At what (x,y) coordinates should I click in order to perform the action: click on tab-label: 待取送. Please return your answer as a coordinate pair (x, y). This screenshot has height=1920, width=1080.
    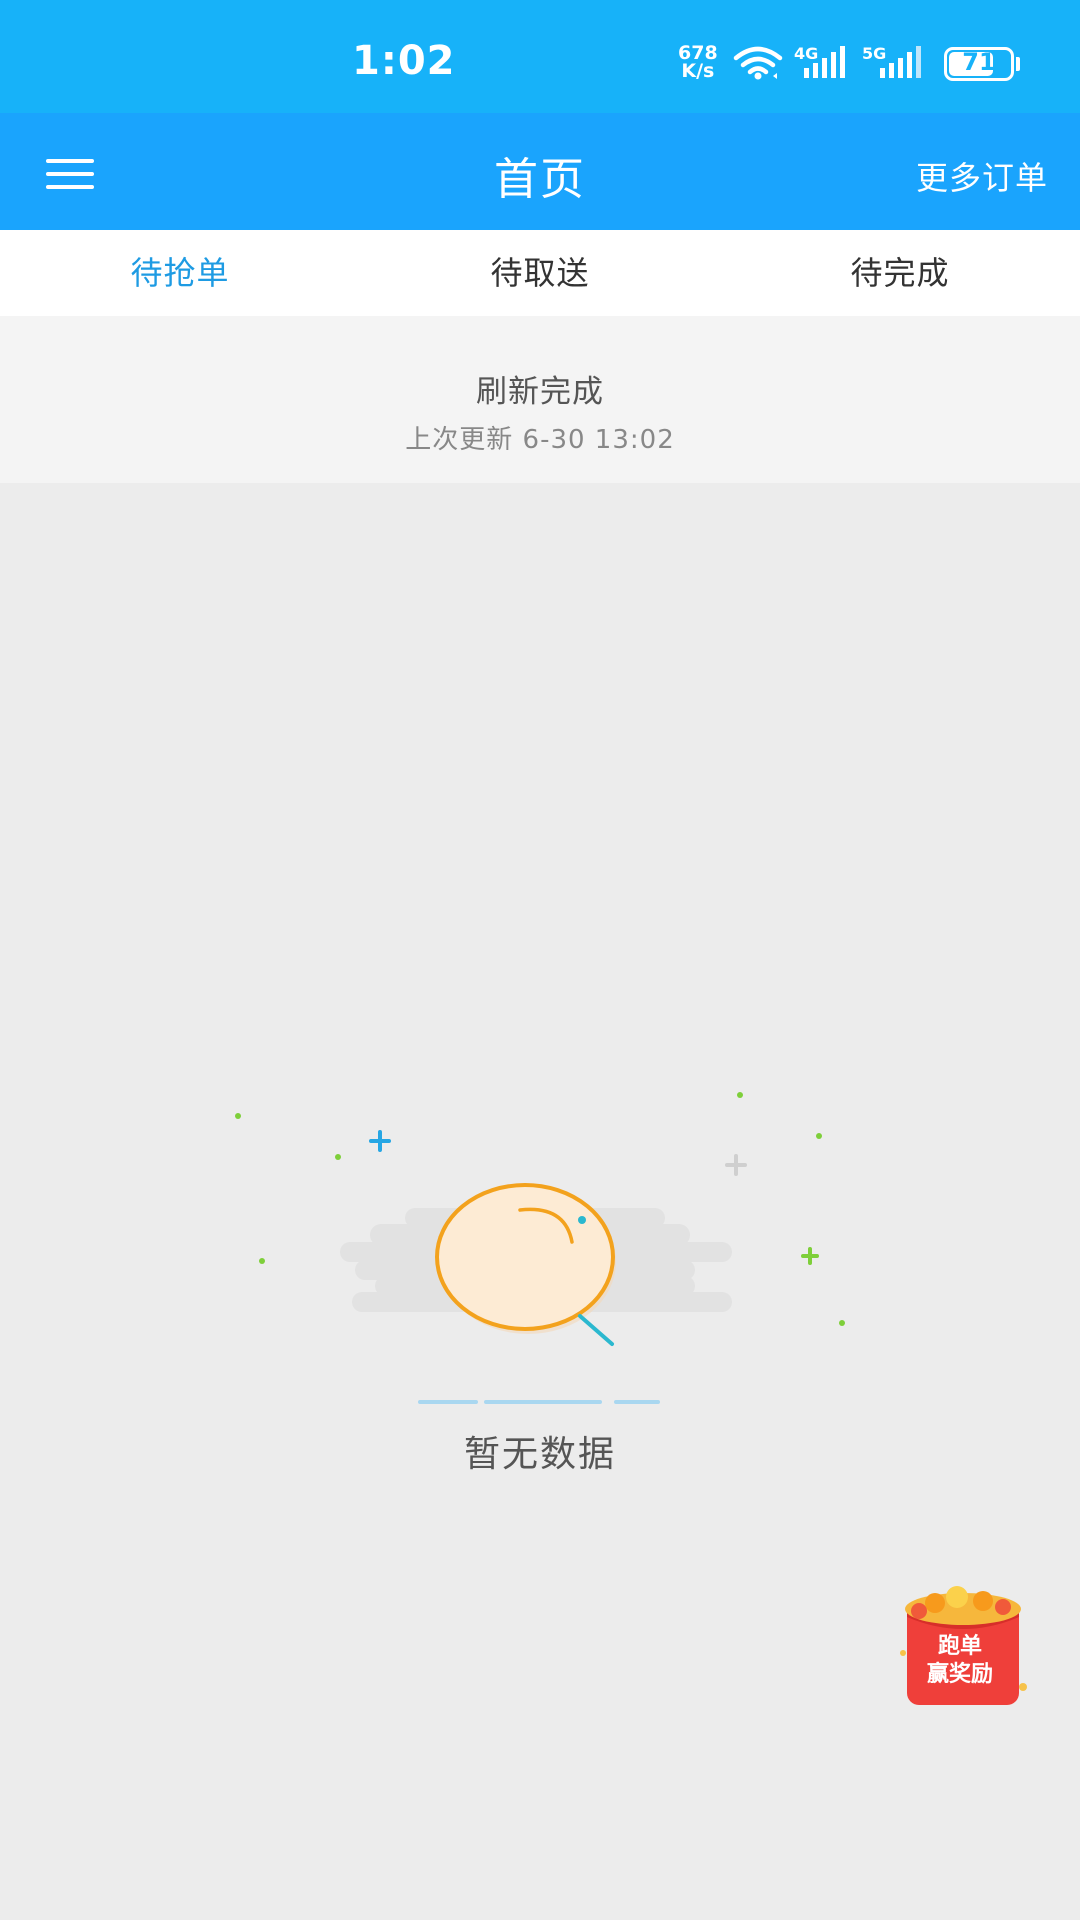
    Looking at the image, I should click on (540, 273).